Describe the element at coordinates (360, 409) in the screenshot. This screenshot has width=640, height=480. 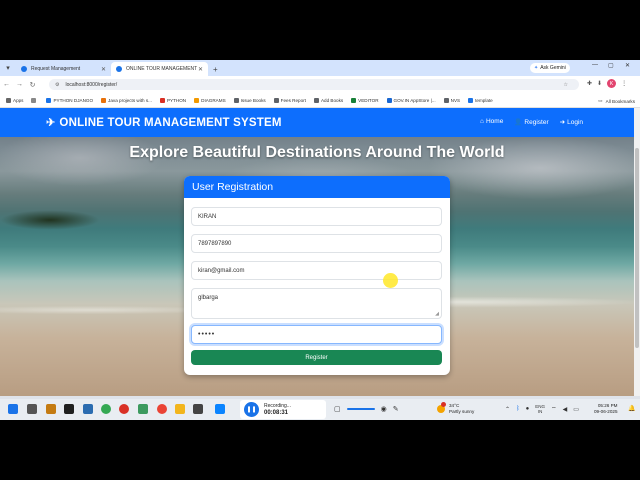
I see `volume-slider` at that location.